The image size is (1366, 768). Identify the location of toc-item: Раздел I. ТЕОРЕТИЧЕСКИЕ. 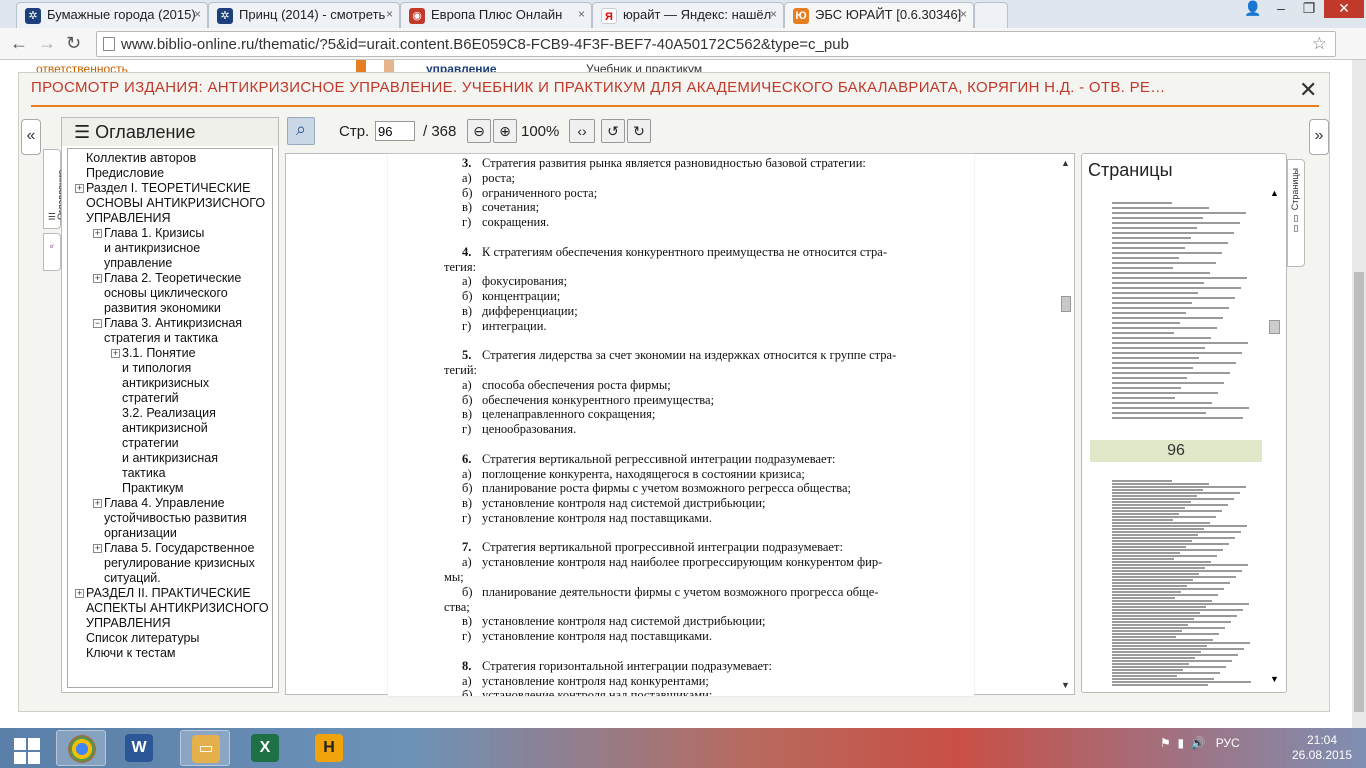
(168, 188).